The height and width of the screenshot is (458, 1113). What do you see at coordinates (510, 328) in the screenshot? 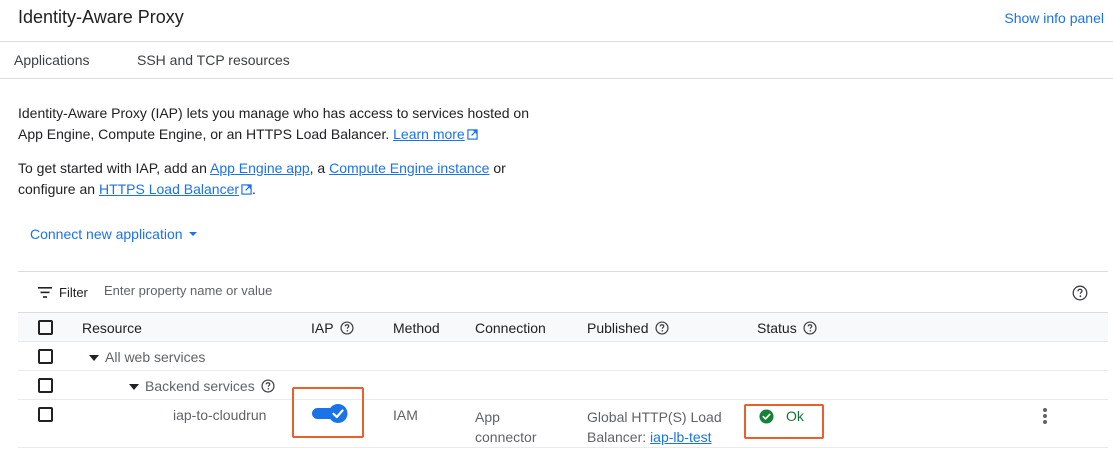
I see `column-header-connection: Connection` at bounding box center [510, 328].